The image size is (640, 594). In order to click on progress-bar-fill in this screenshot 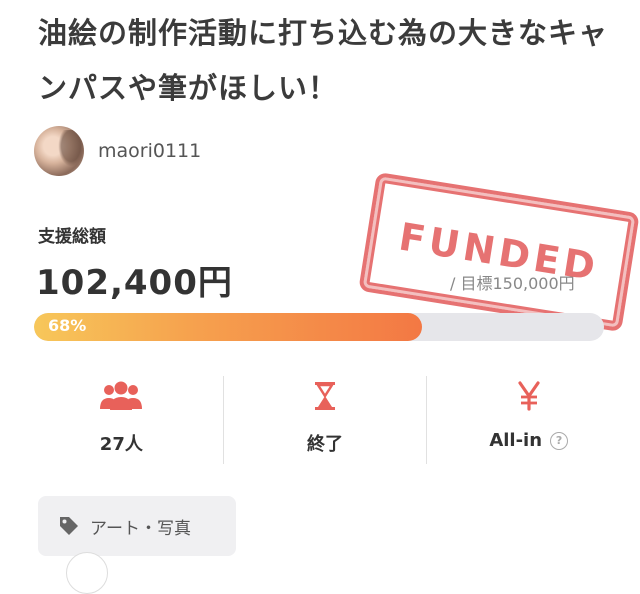, I will do `click(228, 327)`.